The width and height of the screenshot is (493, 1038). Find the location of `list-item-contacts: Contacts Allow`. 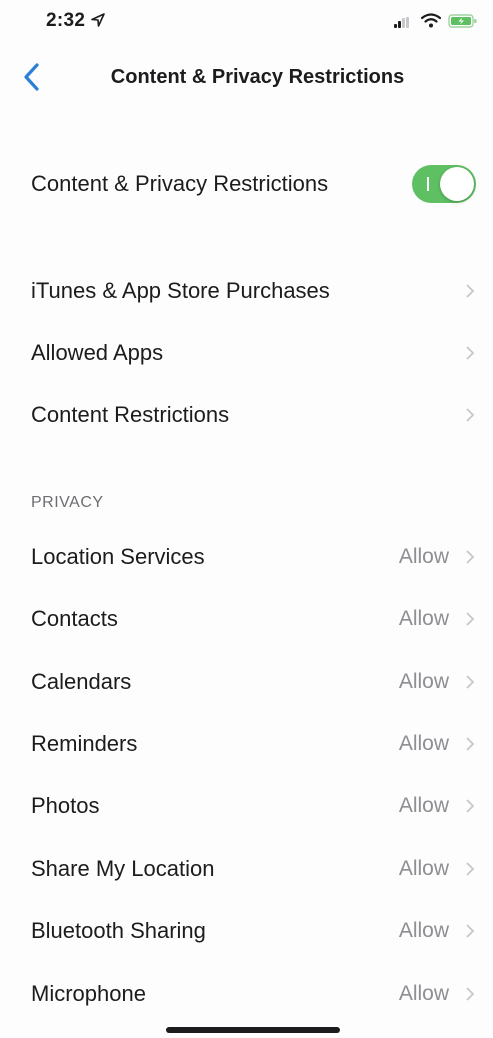

list-item-contacts: Contacts Allow is located at coordinates (246, 619).